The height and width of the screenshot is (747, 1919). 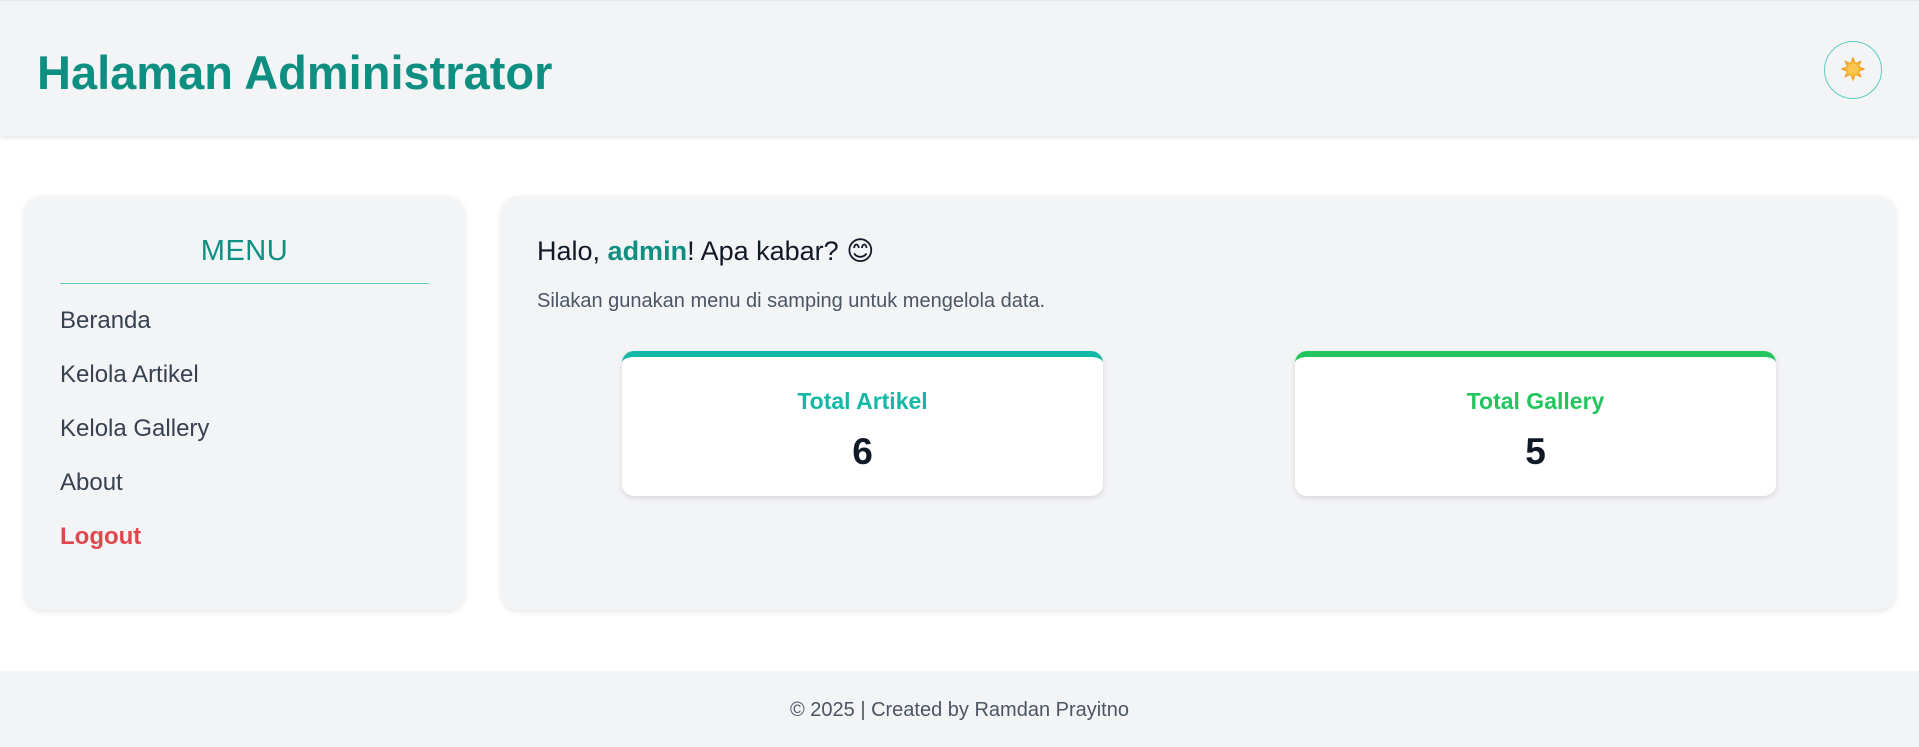 What do you see at coordinates (862, 451) in the screenshot?
I see `stat-value: 6` at bounding box center [862, 451].